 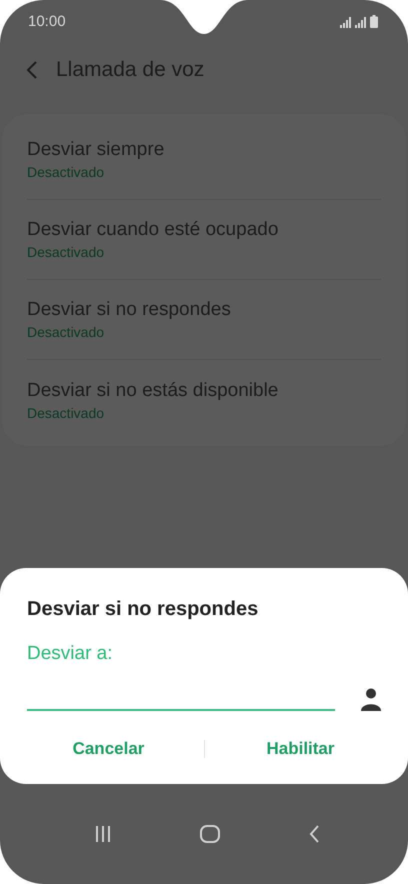 I want to click on battery-icon, so click(x=374, y=21).